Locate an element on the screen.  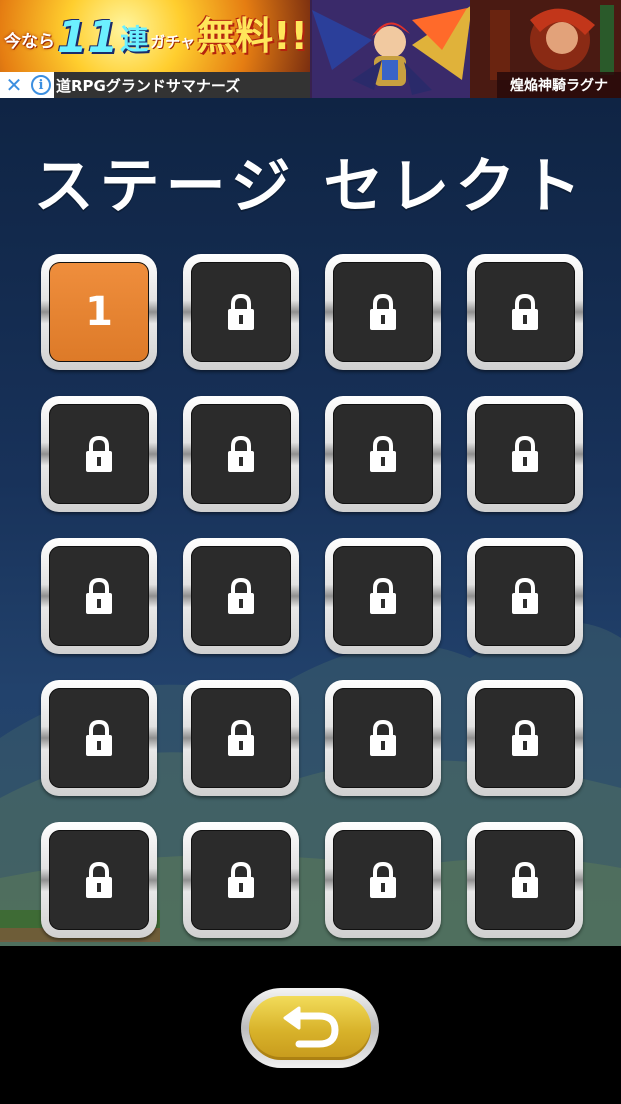
stage-number: 1 is located at coordinates (99, 312).